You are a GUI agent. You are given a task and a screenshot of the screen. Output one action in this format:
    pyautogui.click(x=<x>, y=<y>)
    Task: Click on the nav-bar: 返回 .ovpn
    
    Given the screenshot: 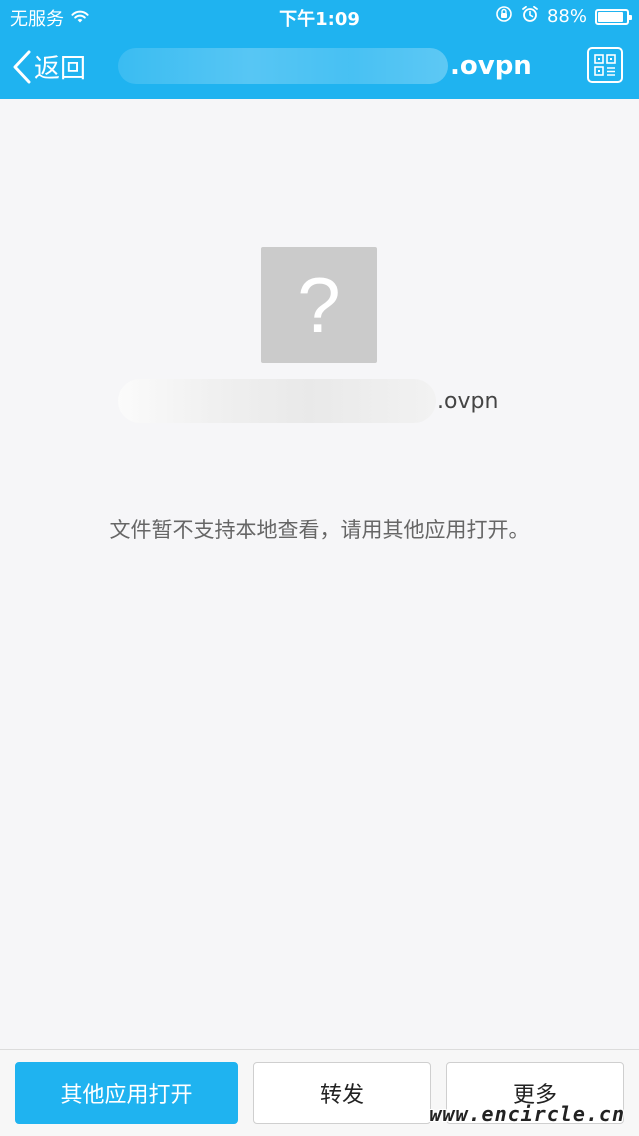 What is the action you would take?
    pyautogui.click(x=319, y=66)
    